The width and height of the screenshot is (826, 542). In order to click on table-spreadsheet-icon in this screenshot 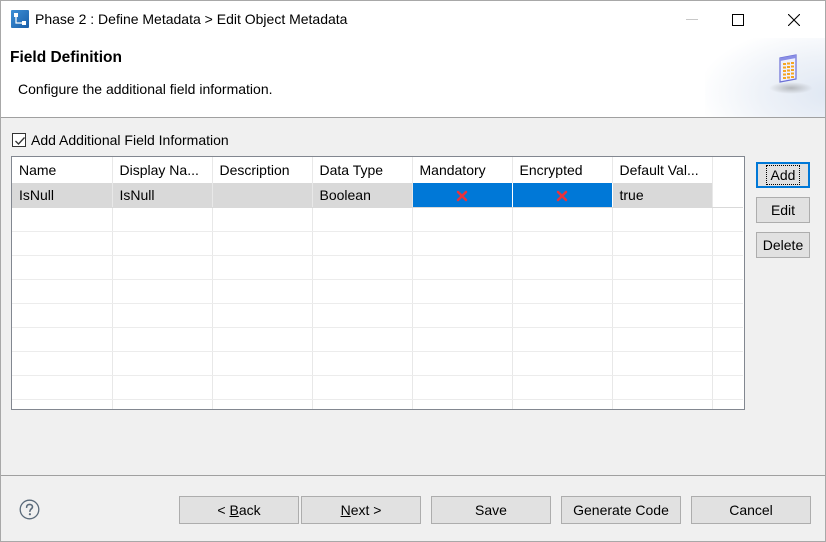, I will do `click(788, 68)`.